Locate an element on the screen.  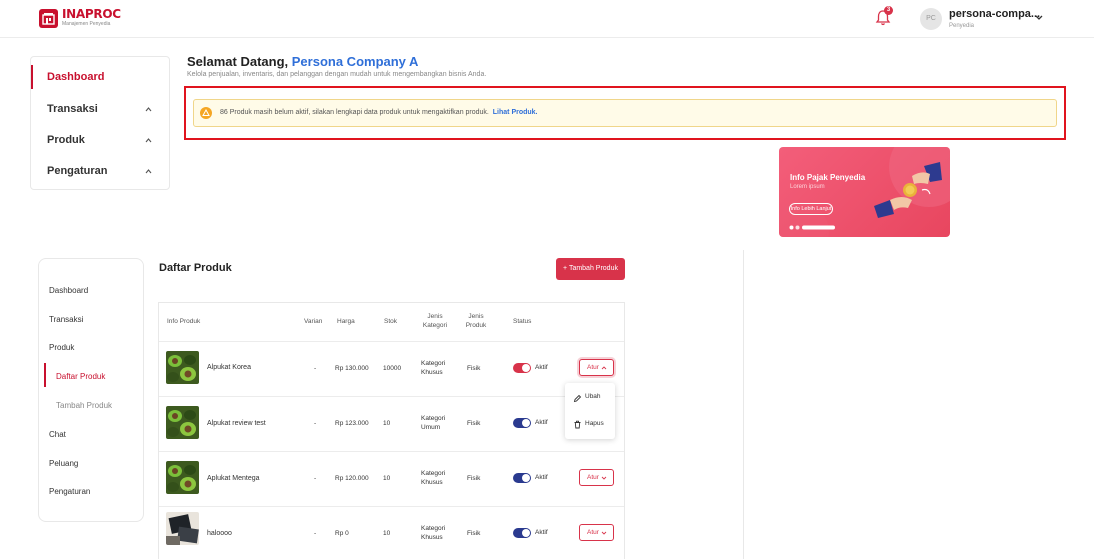
atur-dropdown-menu is located at coordinates (590, 411).